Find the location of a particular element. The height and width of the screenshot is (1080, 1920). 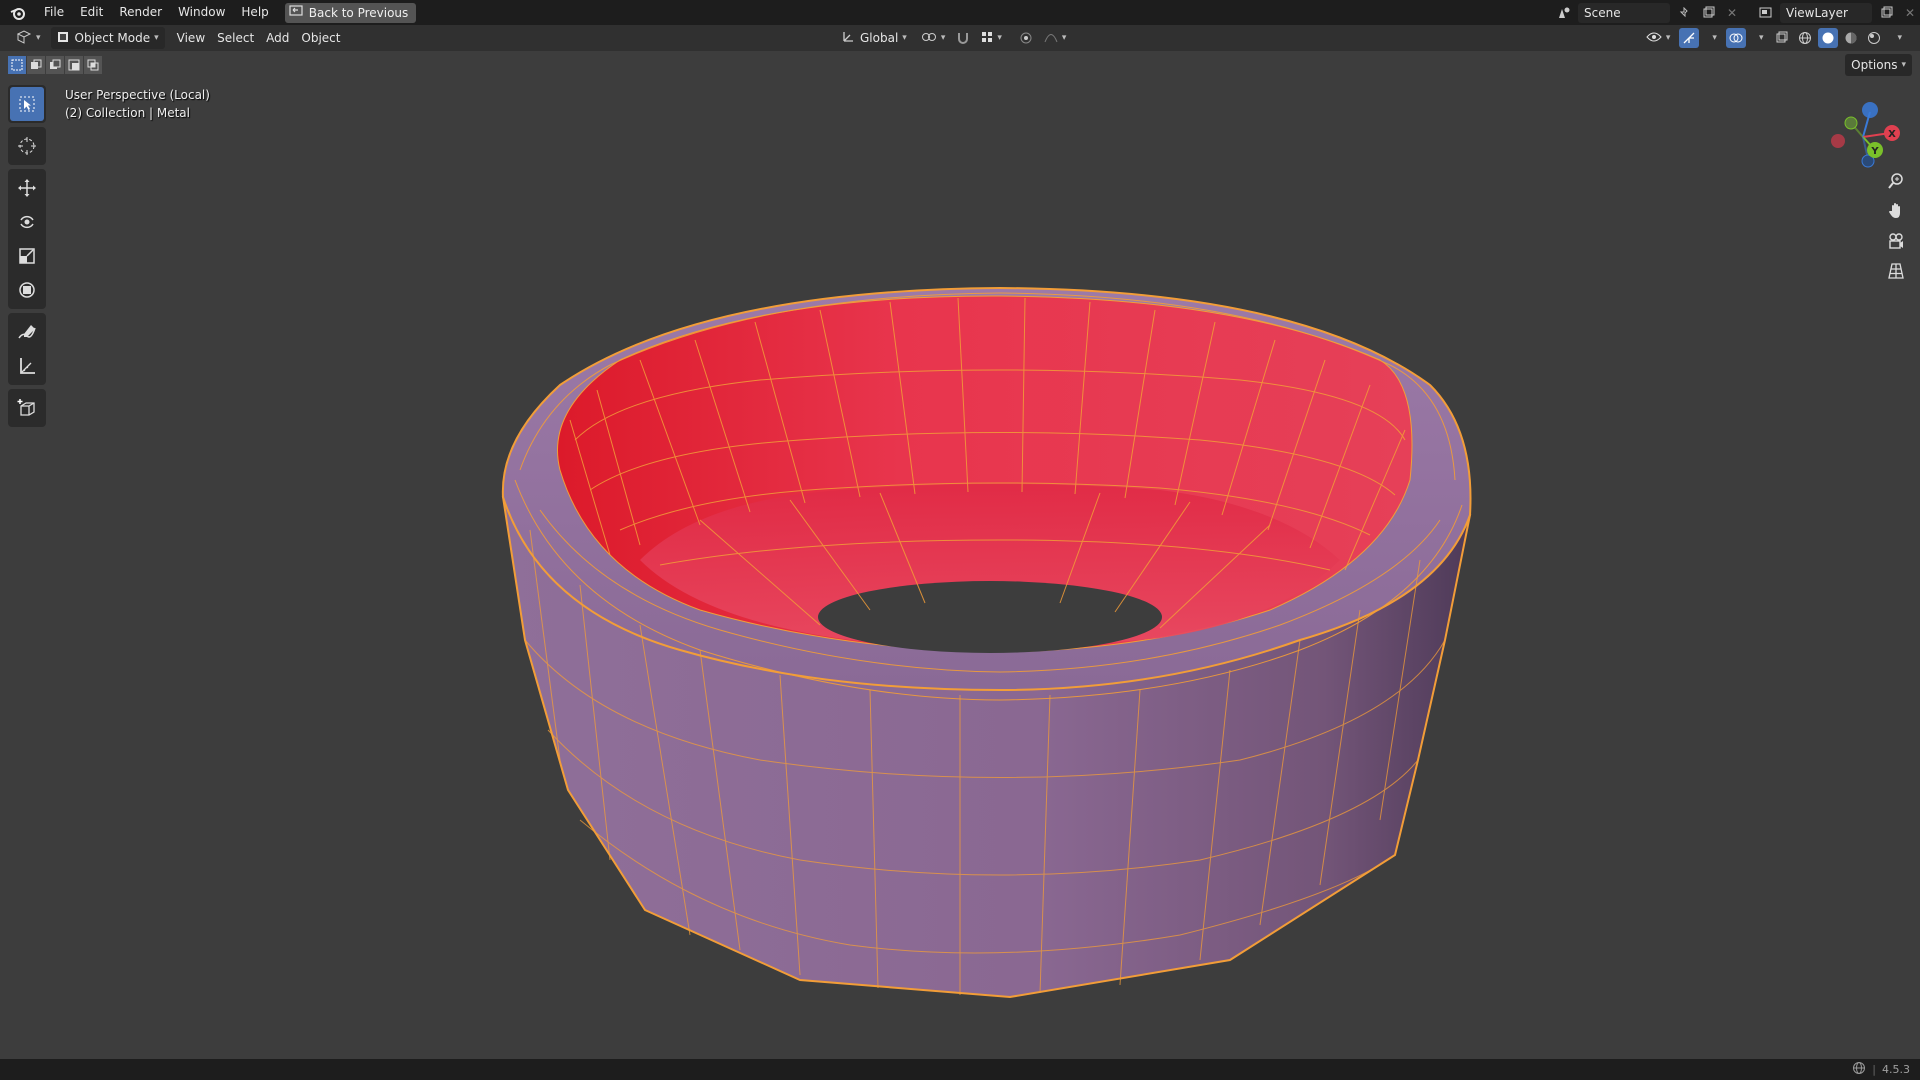

proportional-editing-icon is located at coordinates (1026, 38).